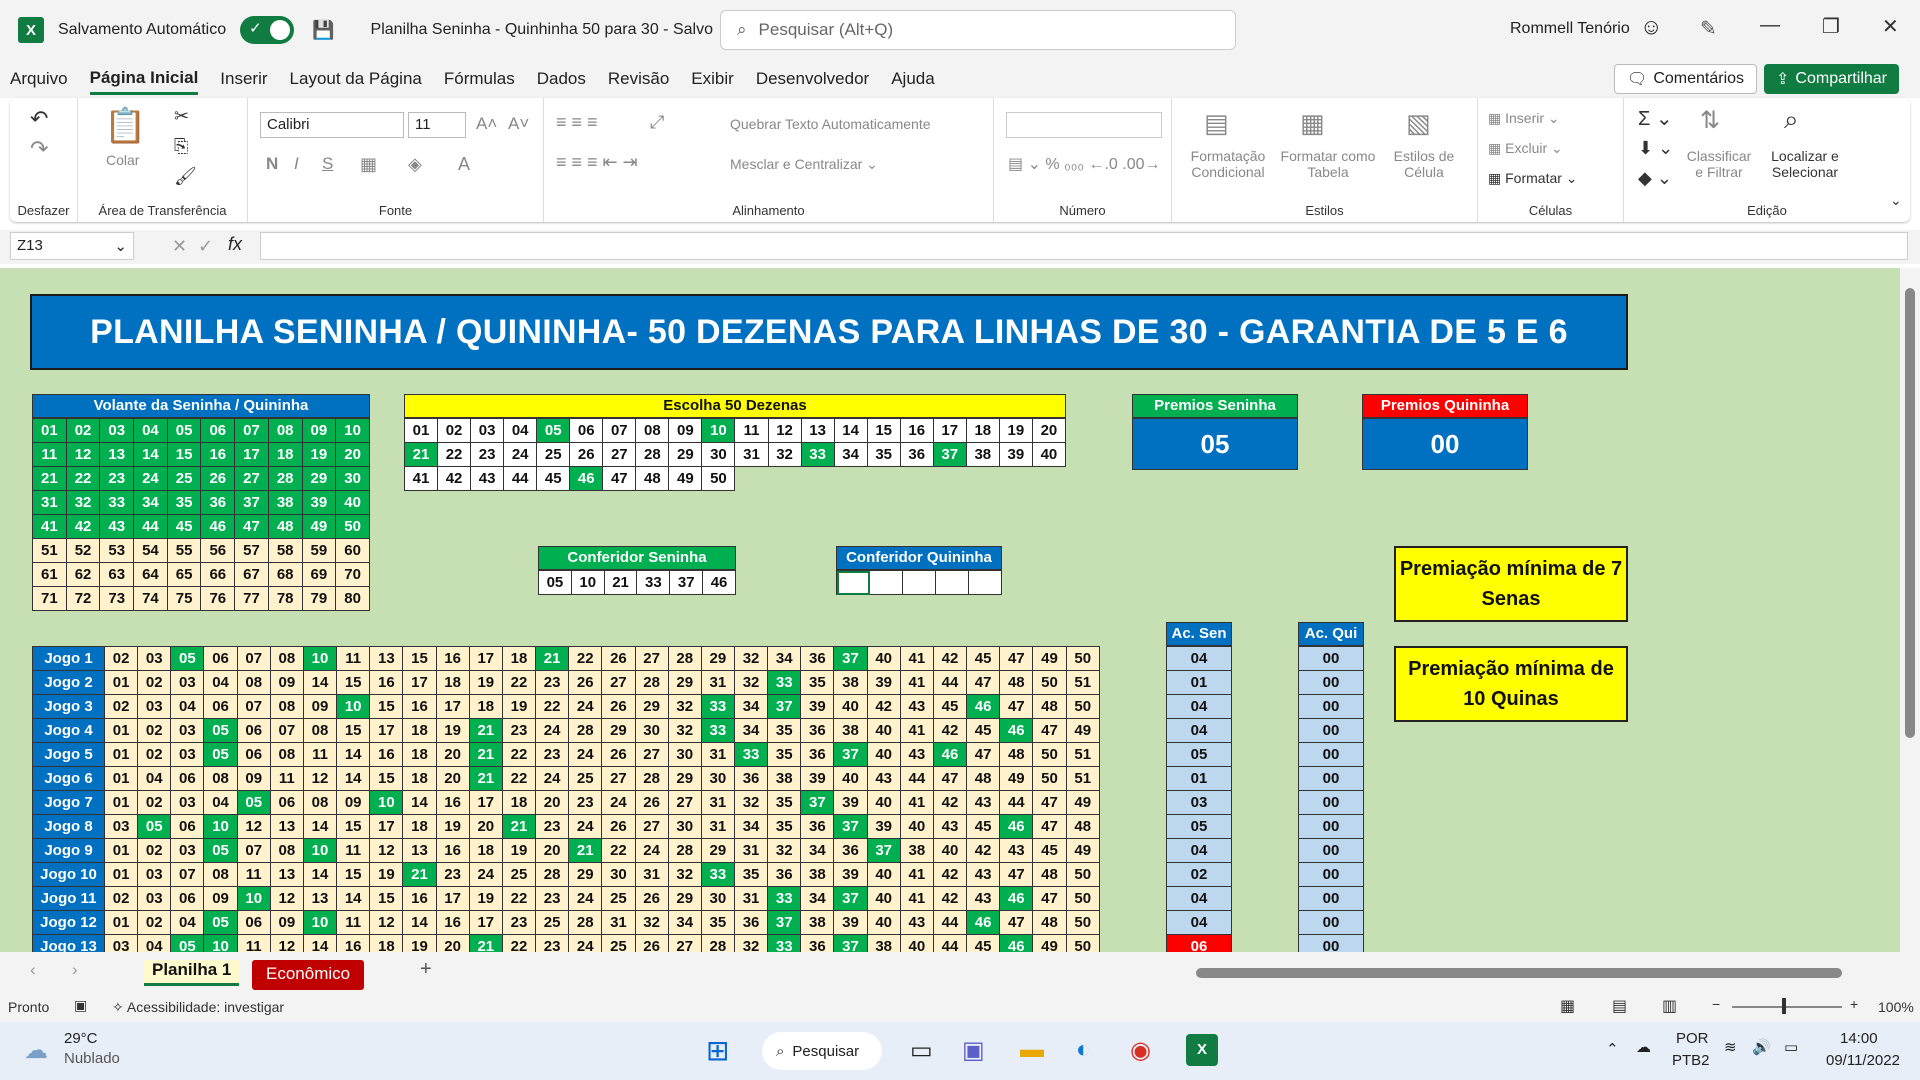  What do you see at coordinates (552, 778) in the screenshot?
I see `jogo-cell: 24` at bounding box center [552, 778].